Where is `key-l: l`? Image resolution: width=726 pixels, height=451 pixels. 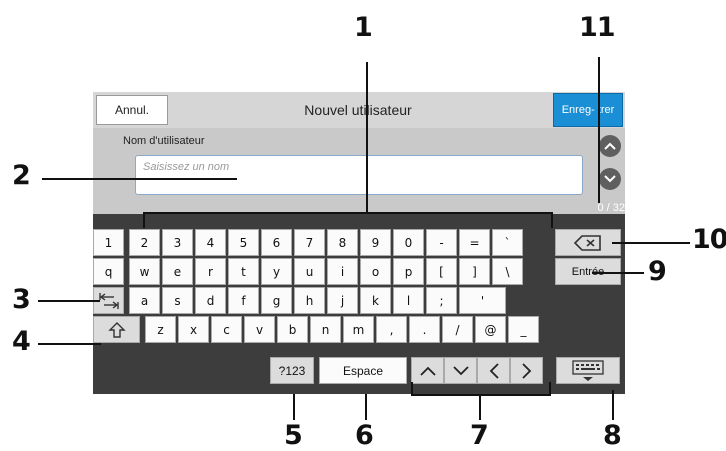
key-l: l is located at coordinates (408, 300).